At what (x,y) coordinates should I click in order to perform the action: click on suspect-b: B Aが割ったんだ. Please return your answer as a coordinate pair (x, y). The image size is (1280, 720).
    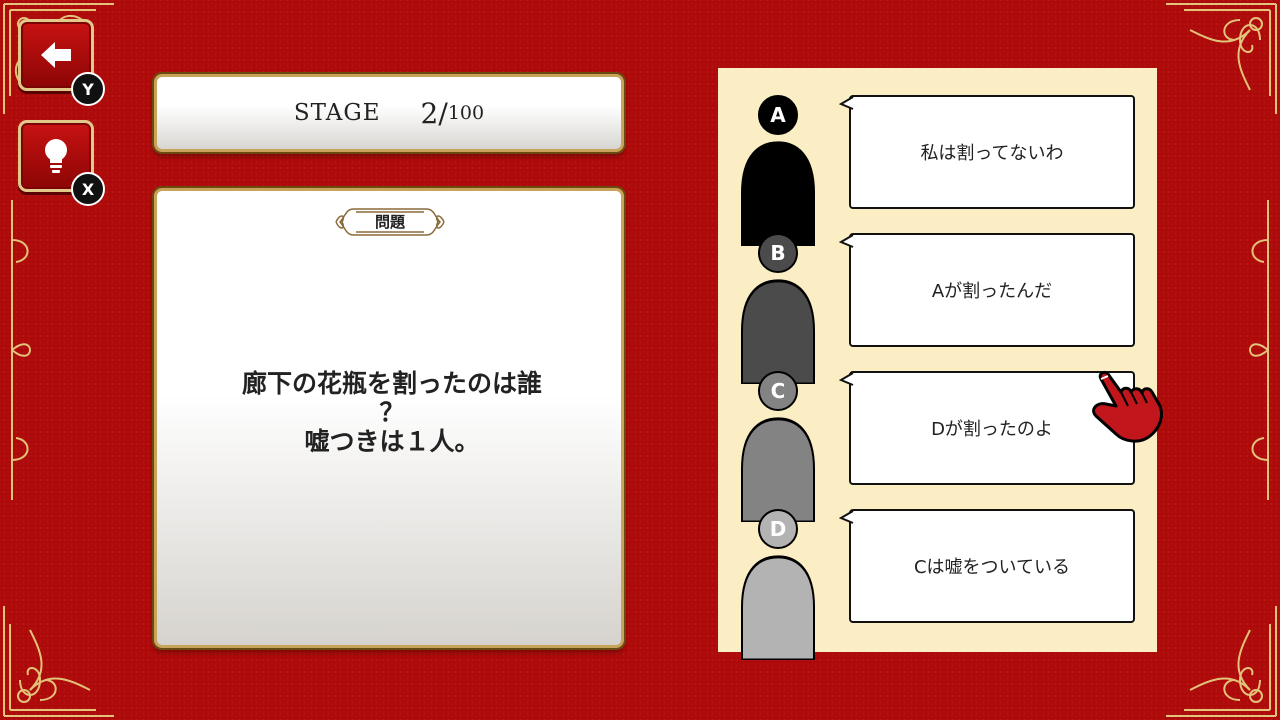
    Looking at the image, I should click on (937, 295).